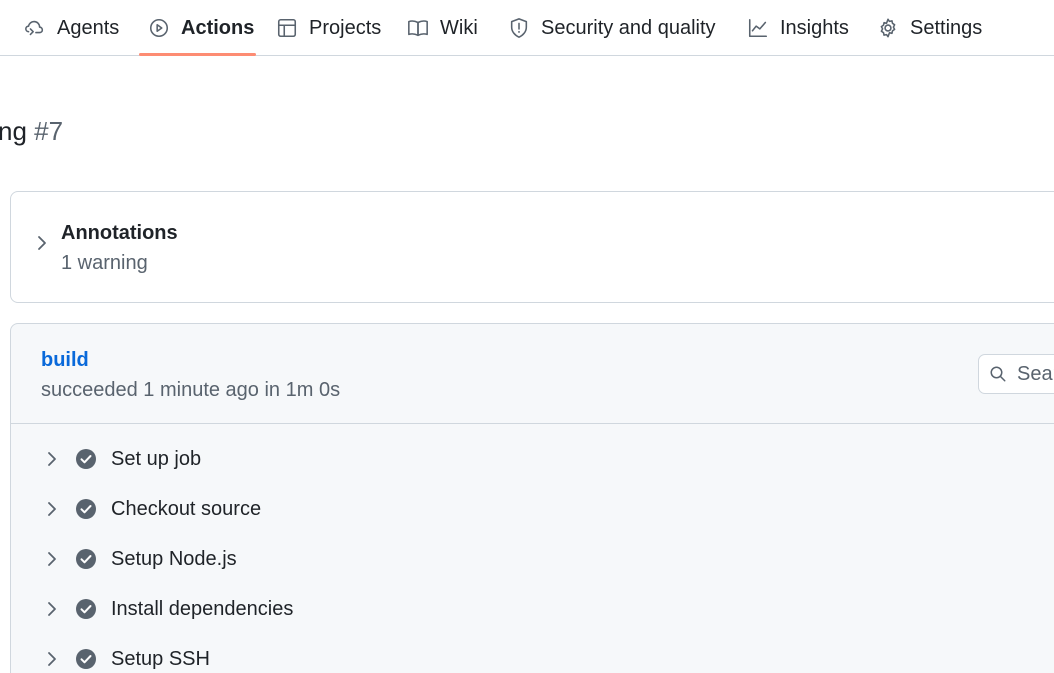  I want to click on step-row: Checkout source, so click(532, 509).